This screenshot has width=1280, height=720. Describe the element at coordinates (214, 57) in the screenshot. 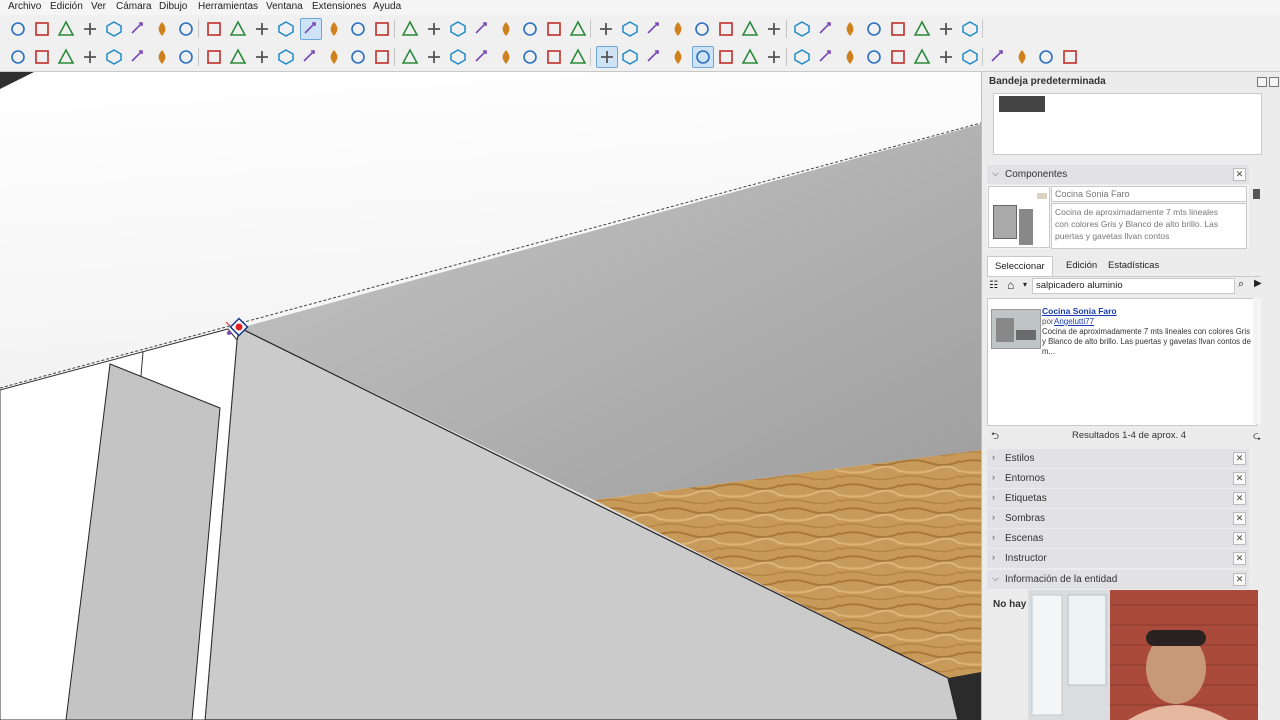

I see `bottom-view-icon` at that location.